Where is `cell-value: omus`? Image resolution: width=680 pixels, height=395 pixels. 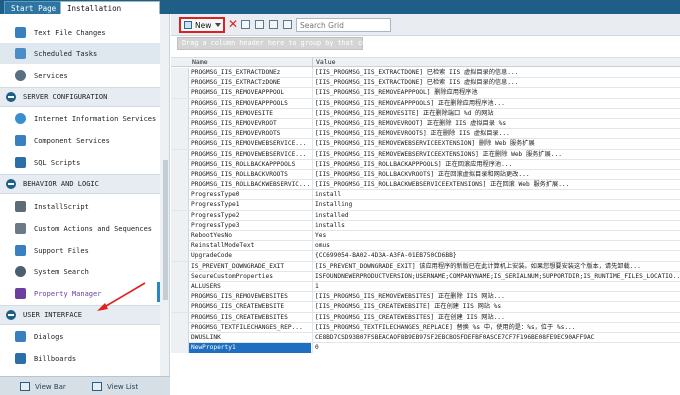
cell-value: omus is located at coordinates (496, 246).